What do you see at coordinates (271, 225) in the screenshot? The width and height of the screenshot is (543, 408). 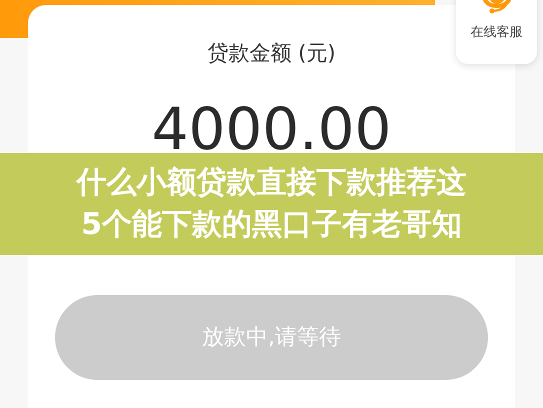 I see `banner-title-line: 5个能下款的黑口子有老哥知` at bounding box center [271, 225].